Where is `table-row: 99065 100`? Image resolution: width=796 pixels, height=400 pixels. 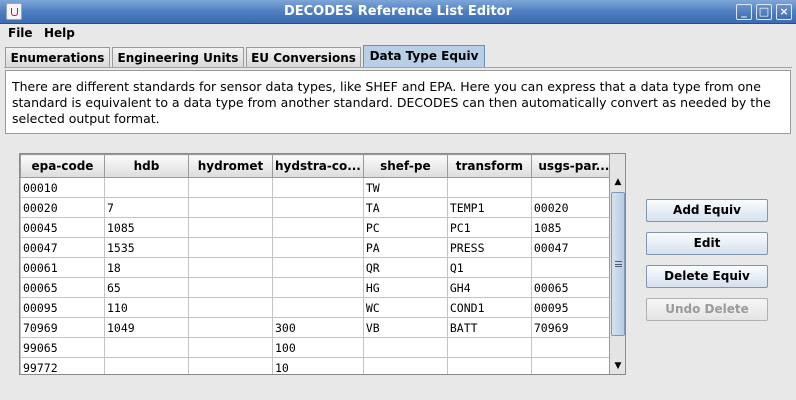
table-row: 99065 100 is located at coordinates (318, 347).